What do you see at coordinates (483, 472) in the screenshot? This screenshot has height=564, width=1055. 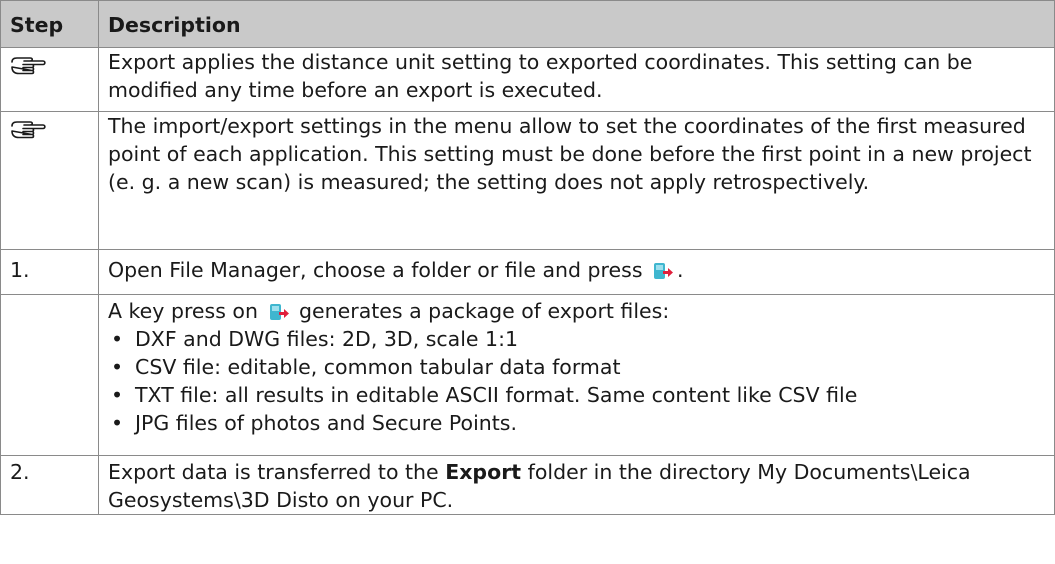 I see `export-folder-name: Export` at bounding box center [483, 472].